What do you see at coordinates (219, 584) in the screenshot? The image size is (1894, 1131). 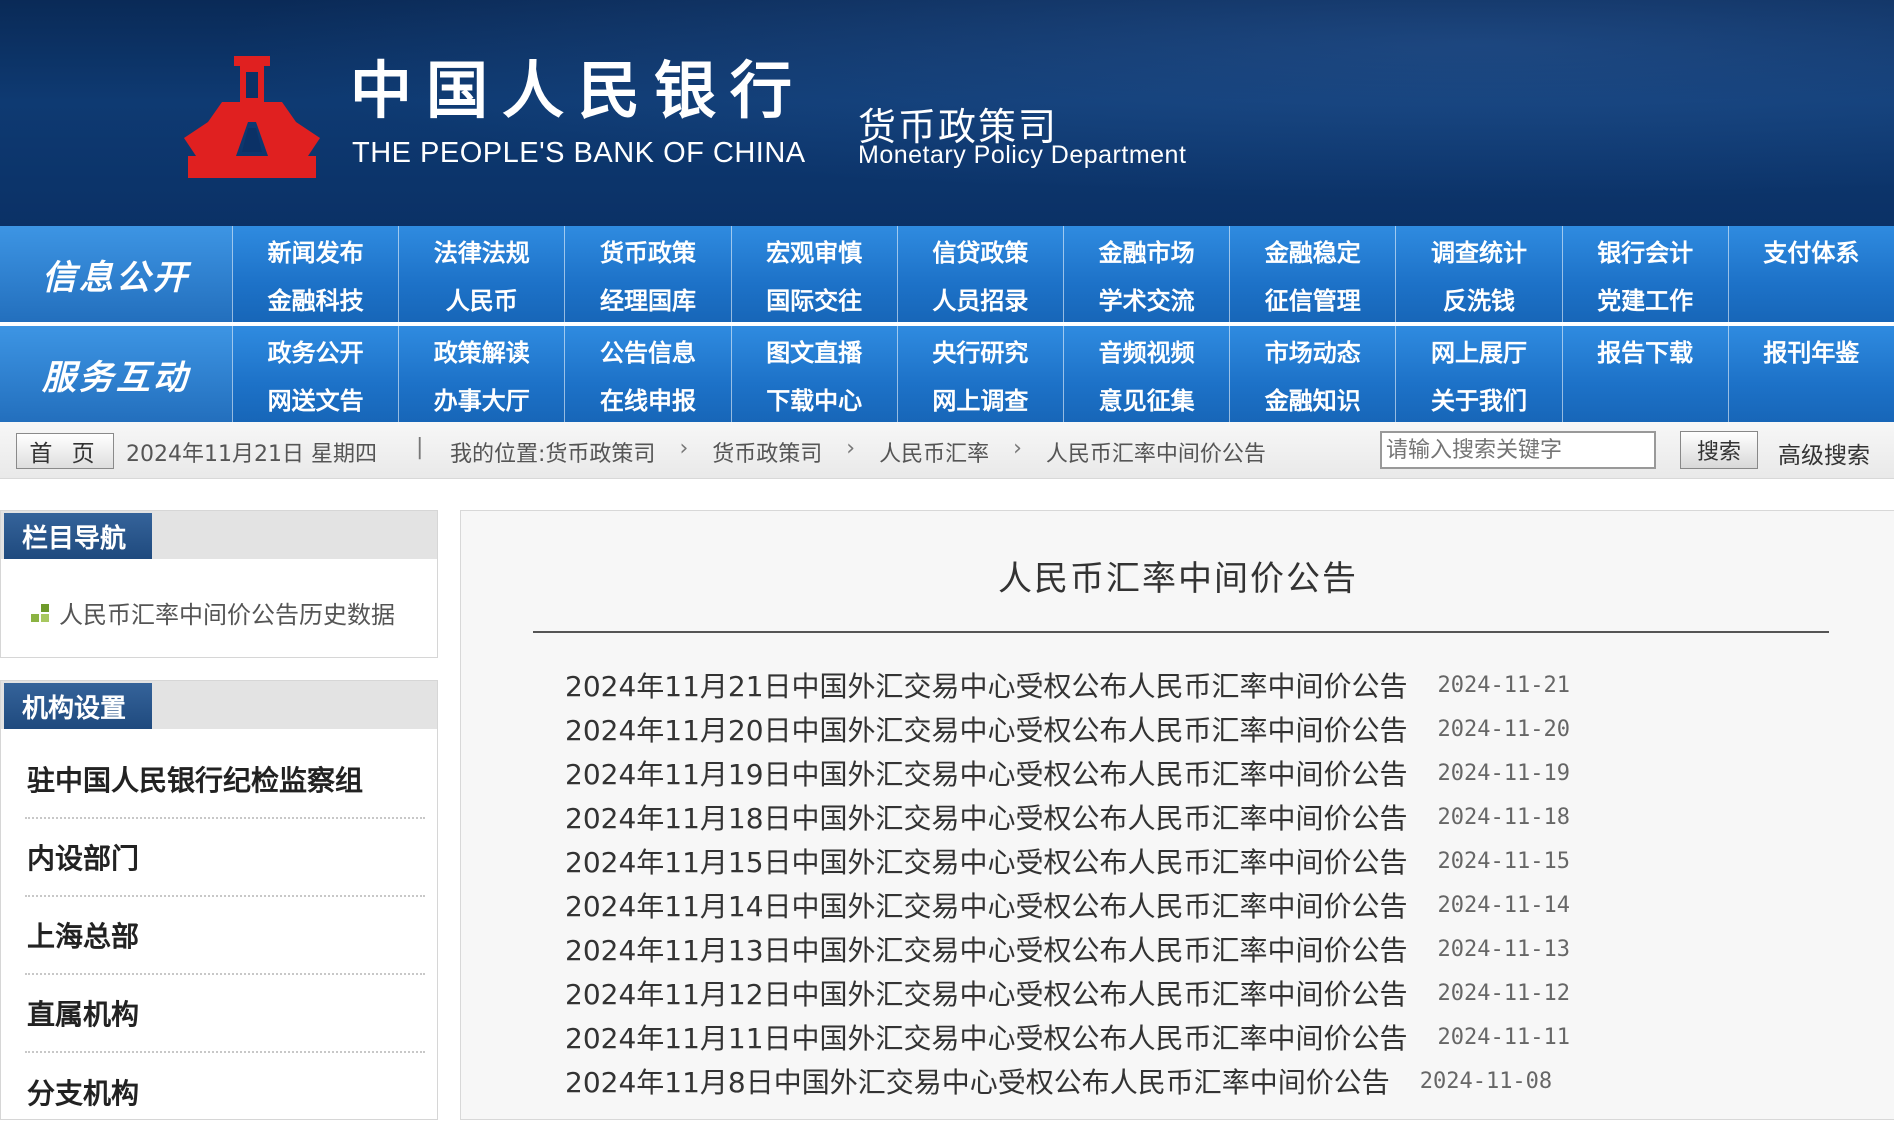 I see `sidebar-column-nav: 栏目导航 人民币汇率中间价公告历史数据` at bounding box center [219, 584].